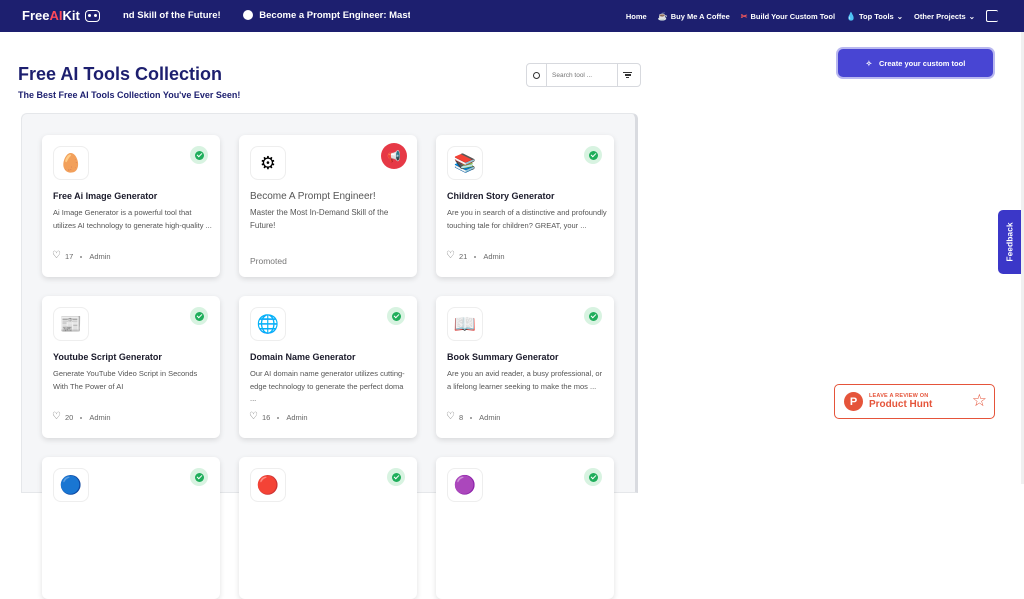 The image size is (1024, 599). Describe the element at coordinates (869, 63) in the screenshot. I see `sparkle-icon: ✧` at that location.